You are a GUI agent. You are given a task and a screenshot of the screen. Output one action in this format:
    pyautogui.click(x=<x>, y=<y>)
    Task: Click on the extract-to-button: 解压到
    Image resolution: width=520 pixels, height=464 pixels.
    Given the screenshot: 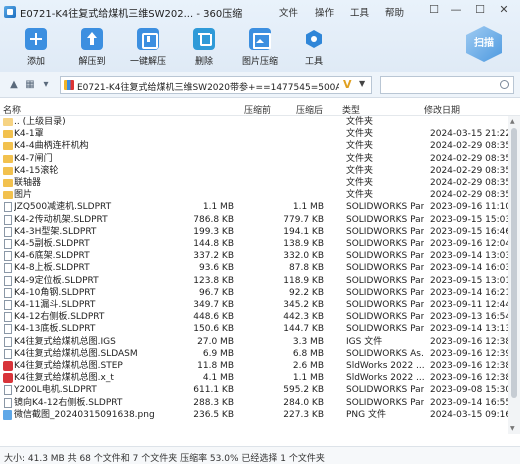 What is the action you would take?
    pyautogui.click(x=92, y=47)
    